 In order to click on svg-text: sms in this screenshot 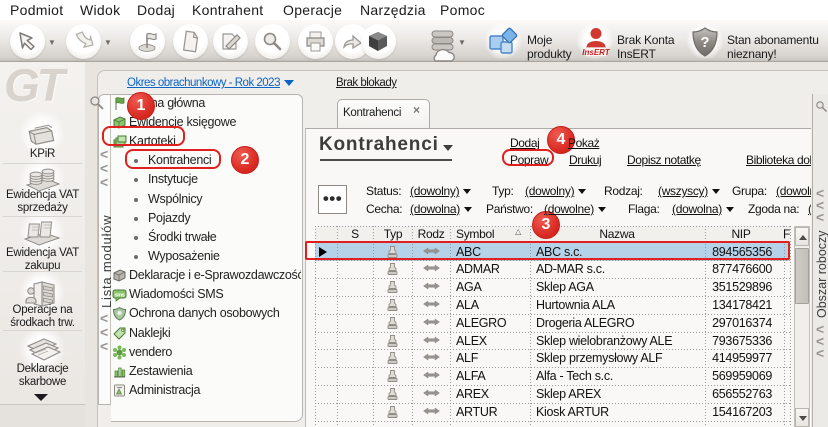, I will do `click(119, 296)`.